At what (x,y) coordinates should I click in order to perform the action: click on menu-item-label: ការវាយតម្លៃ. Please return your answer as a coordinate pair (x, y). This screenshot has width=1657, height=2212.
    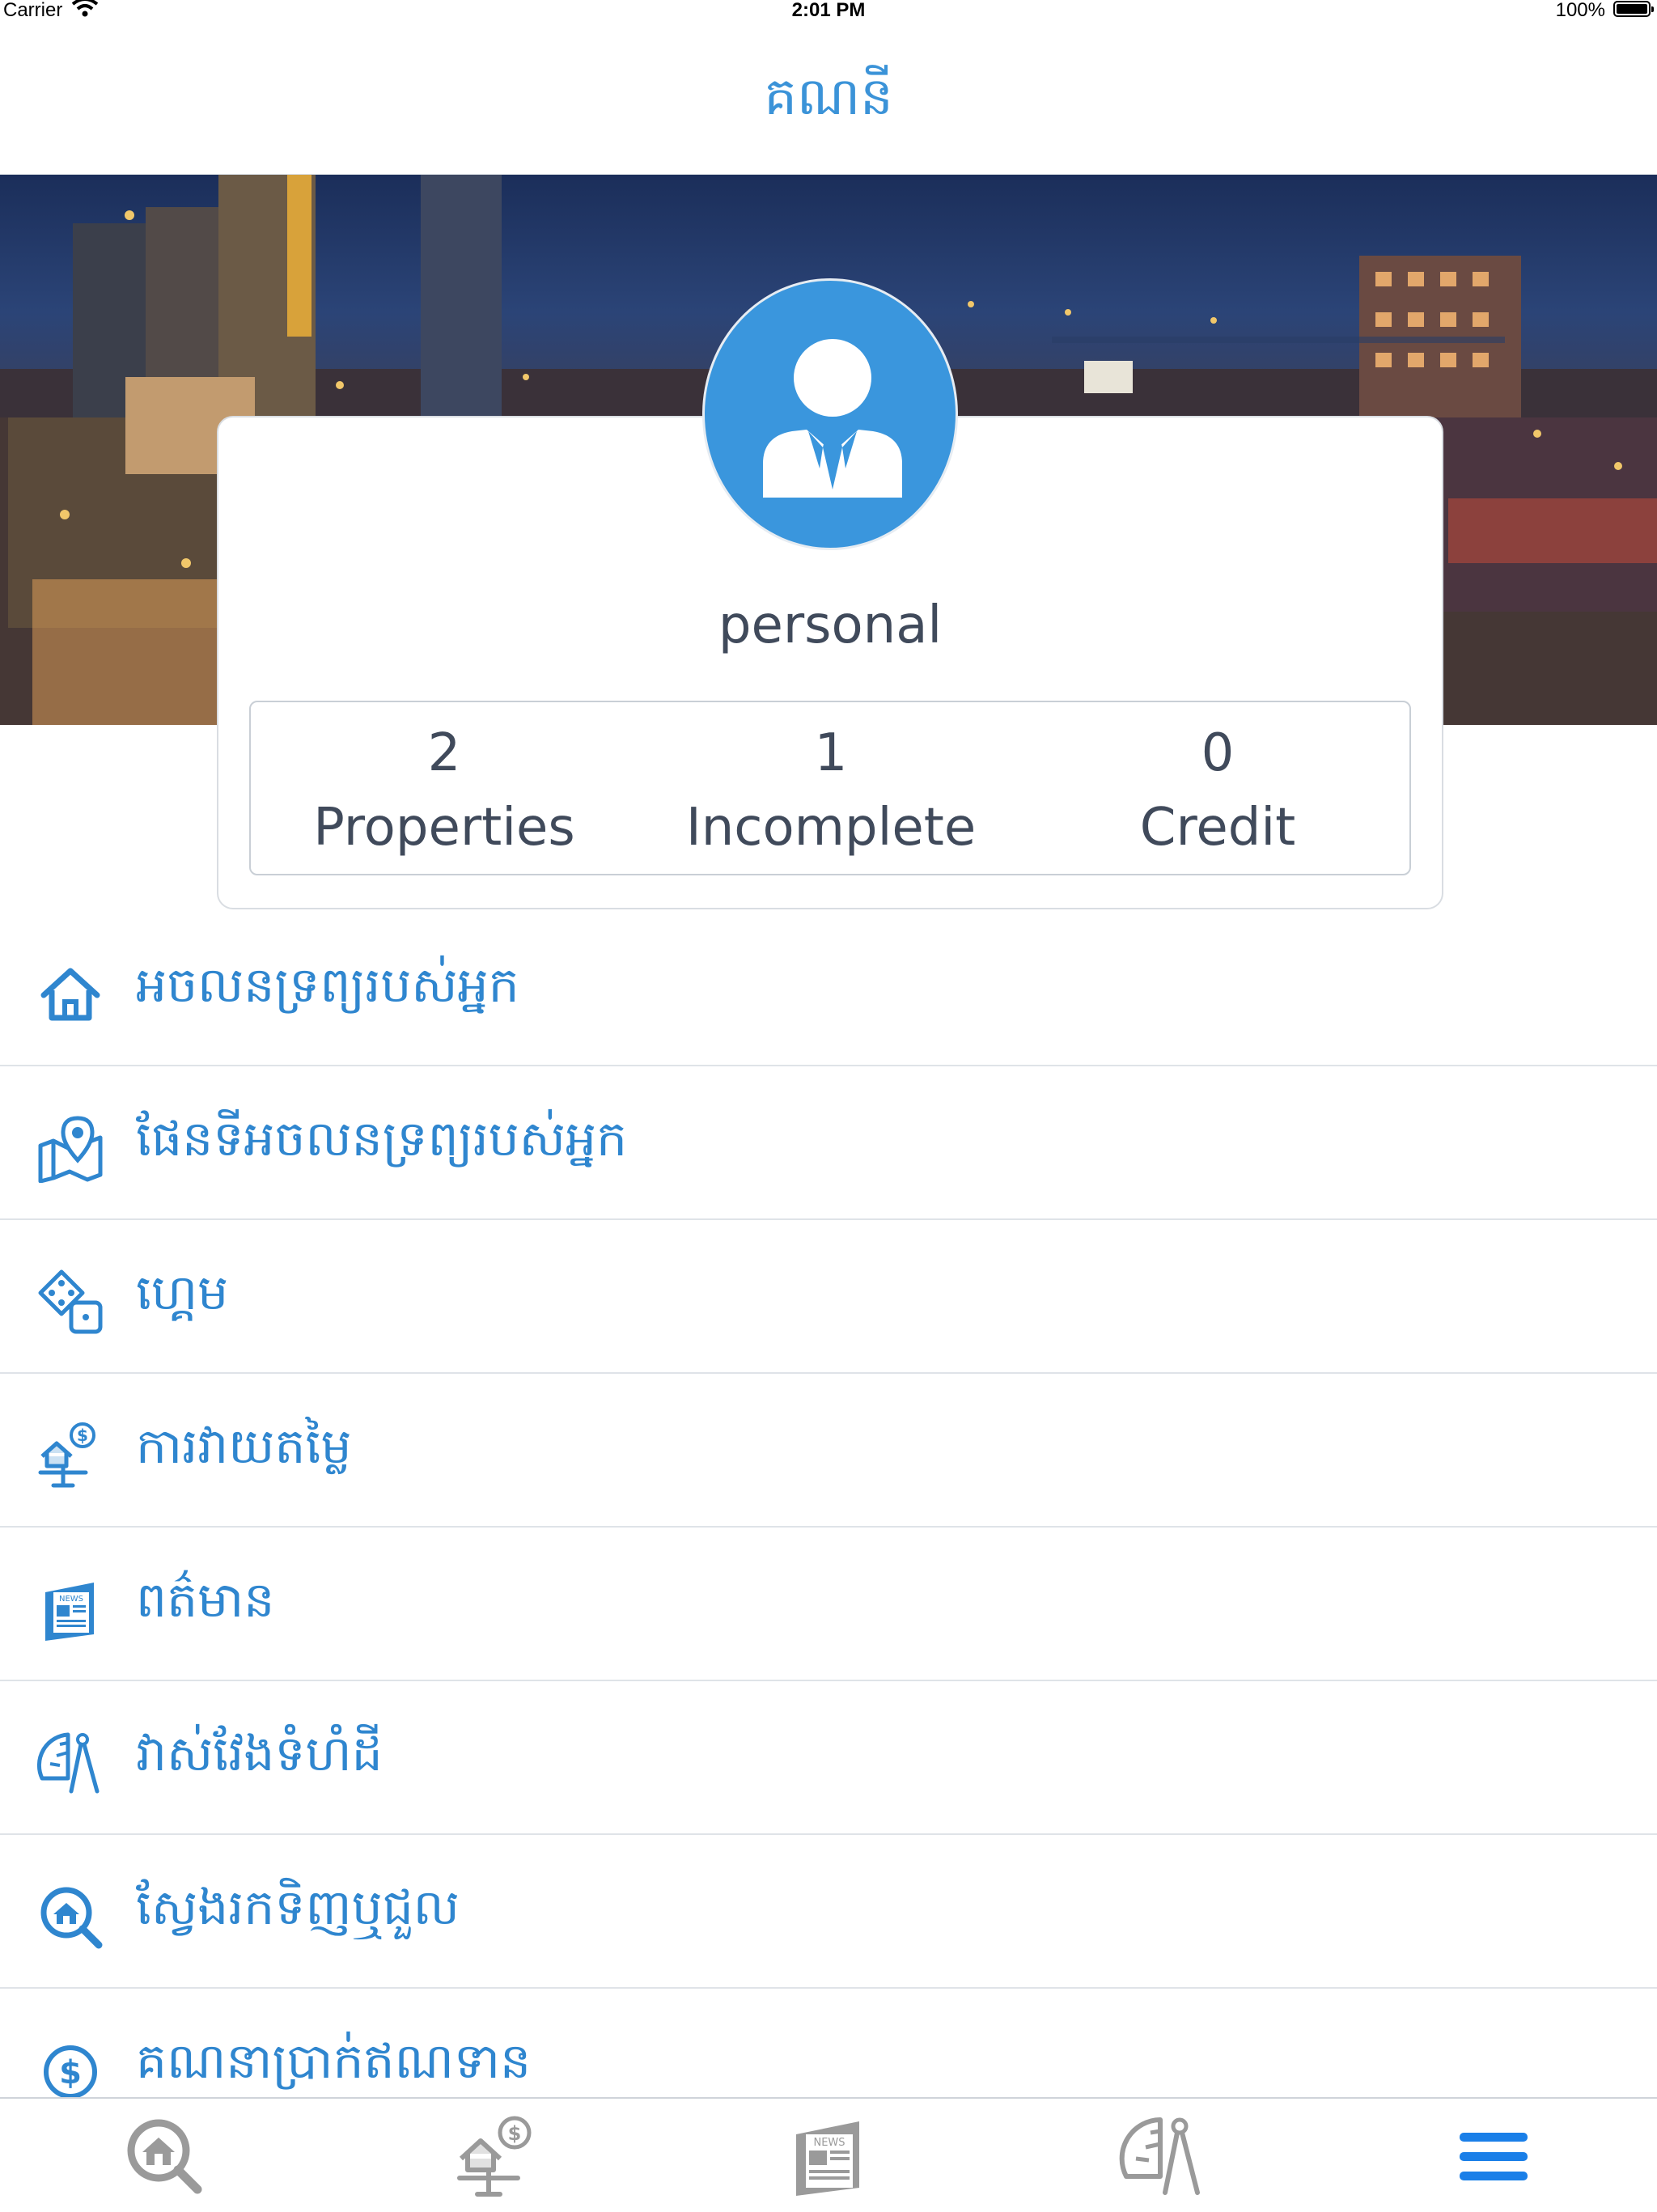
    Looking at the image, I should click on (244, 1446).